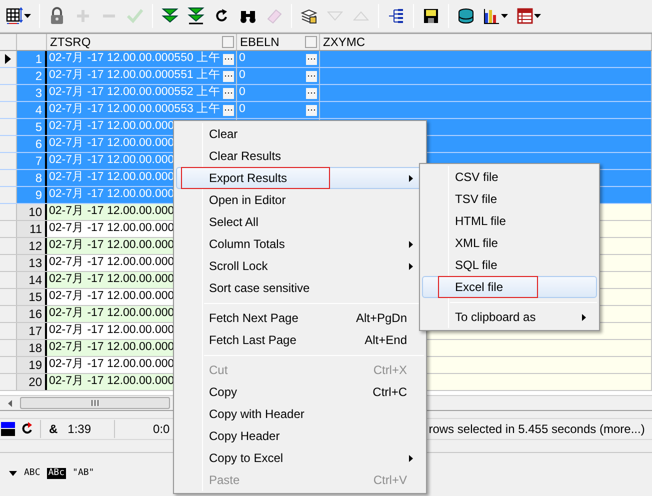  Describe the element at coordinates (32, 280) in the screenshot. I see `row-number: 14` at that location.